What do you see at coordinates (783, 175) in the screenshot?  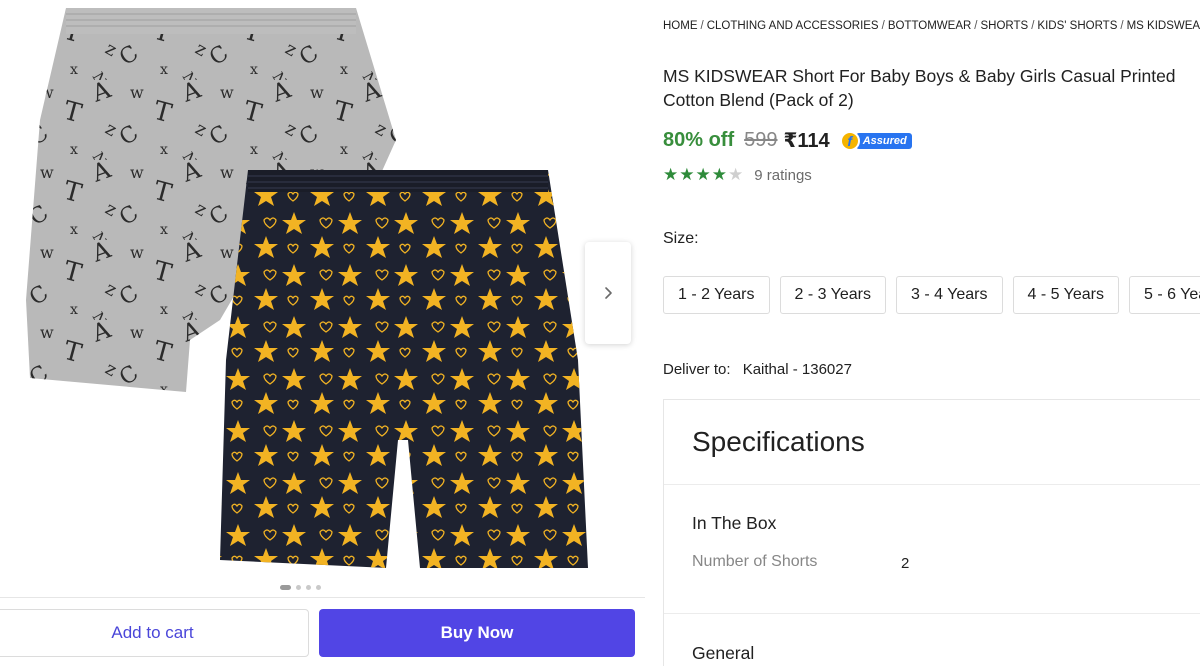 I see `rating-count: 9 ratings` at bounding box center [783, 175].